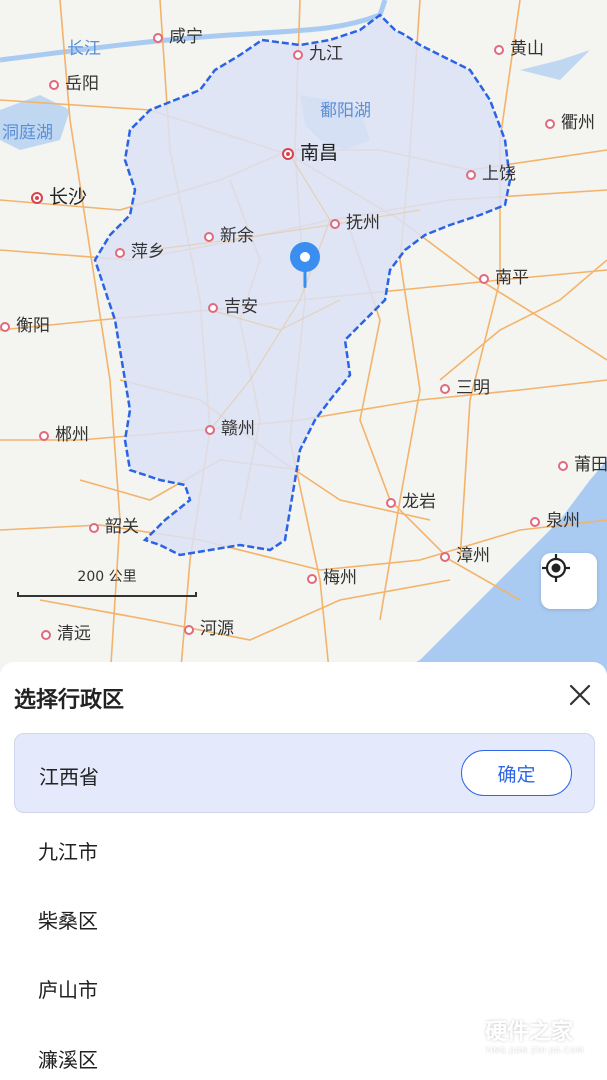 This screenshot has width=607, height=1080. Describe the element at coordinates (140, 252) in the screenshot. I see `city-pingxiang: 萍乡` at that location.